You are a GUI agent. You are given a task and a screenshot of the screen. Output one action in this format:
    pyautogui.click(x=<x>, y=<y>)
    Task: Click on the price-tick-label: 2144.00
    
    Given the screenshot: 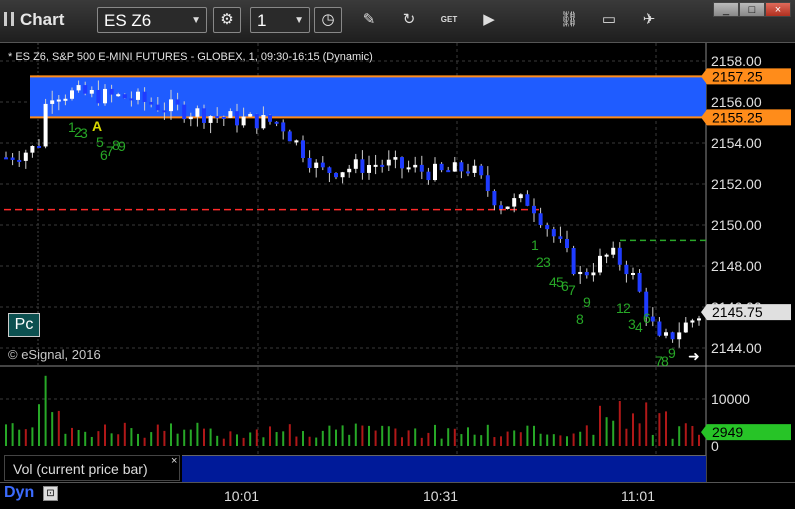 What is the action you would take?
    pyautogui.click(x=736, y=348)
    